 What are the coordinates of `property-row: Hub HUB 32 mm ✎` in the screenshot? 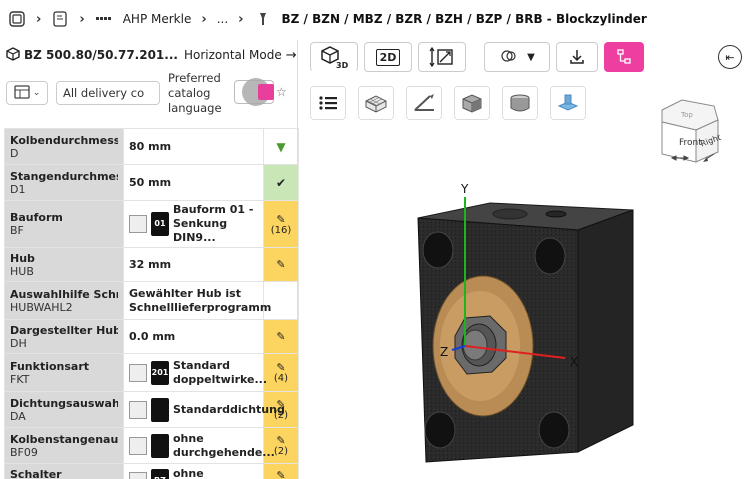 It's located at (151, 264).